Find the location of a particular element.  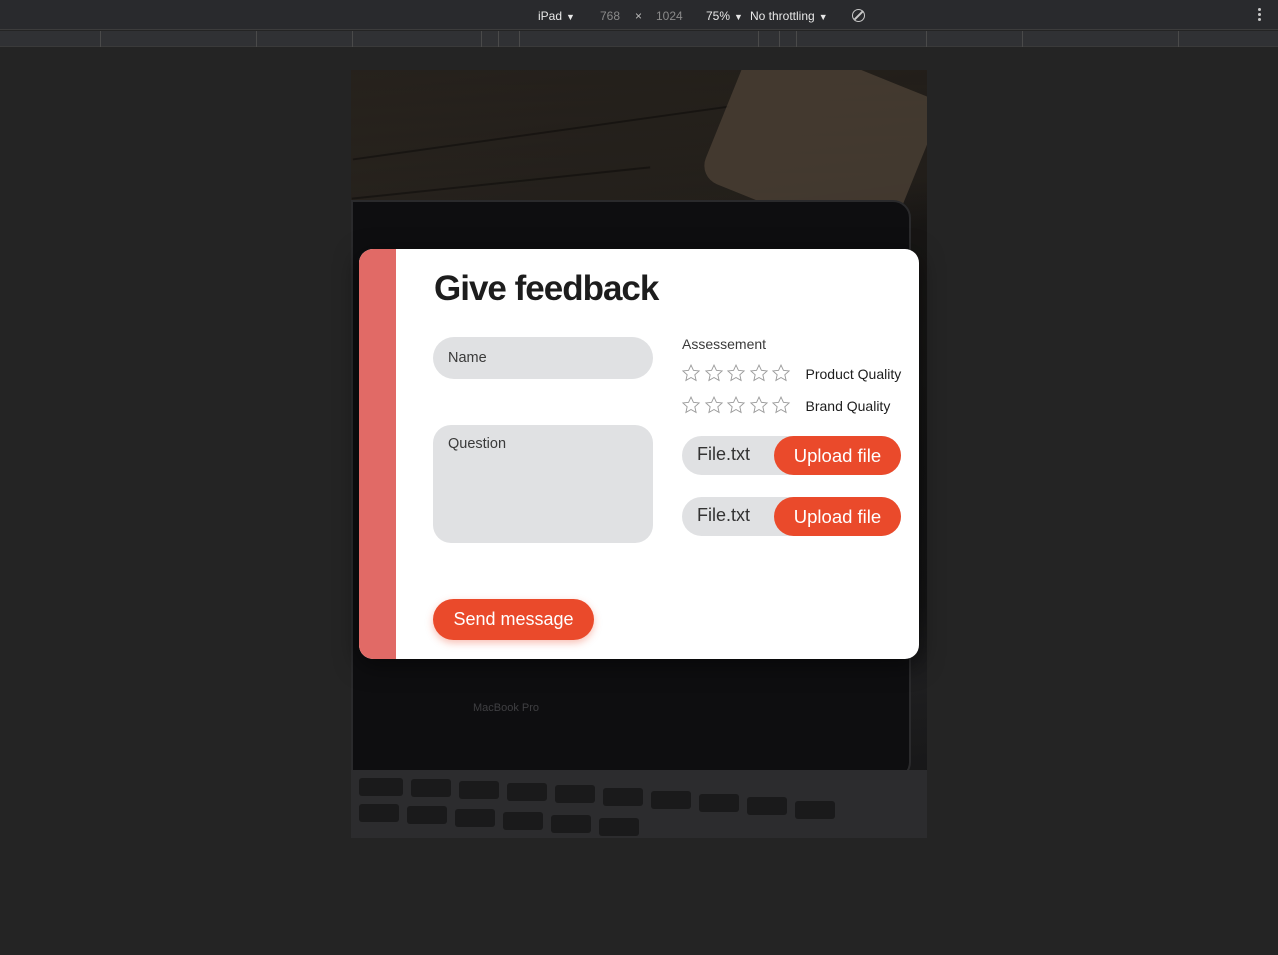

throttling-select-value: No throttling is located at coordinates (782, 16).